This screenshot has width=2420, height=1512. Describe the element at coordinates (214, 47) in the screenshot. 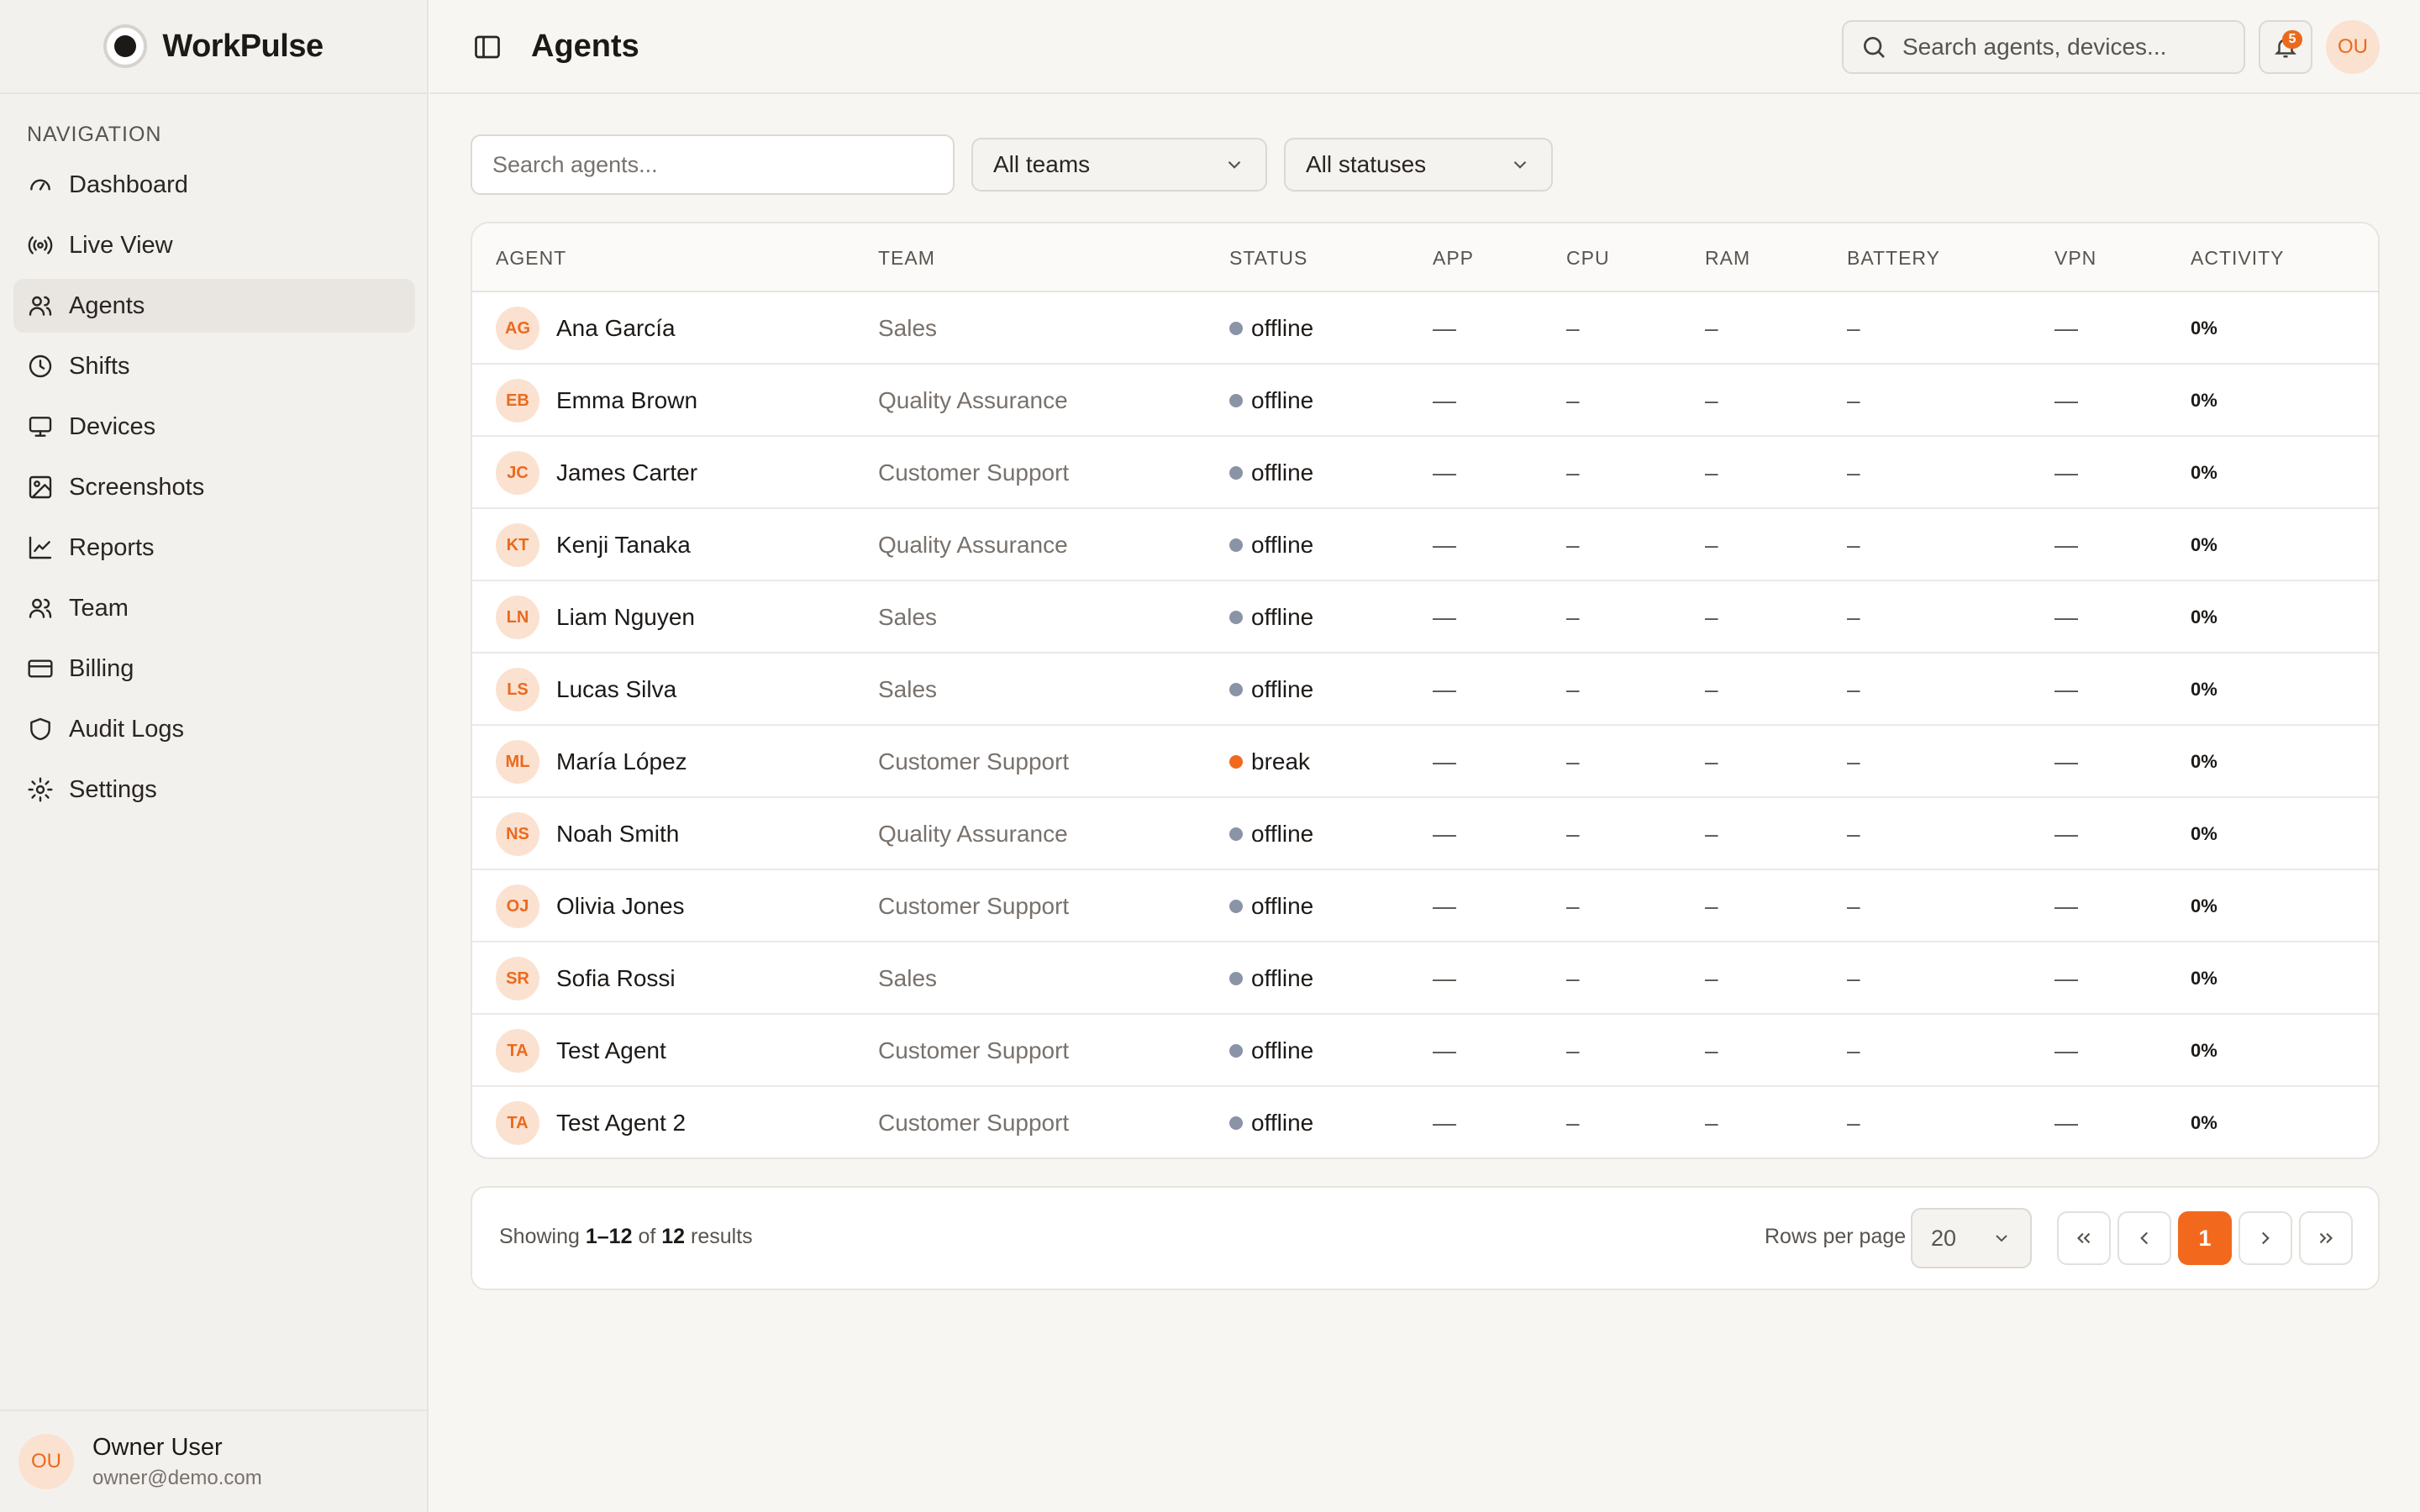

I see `brand: WorkPulse` at that location.